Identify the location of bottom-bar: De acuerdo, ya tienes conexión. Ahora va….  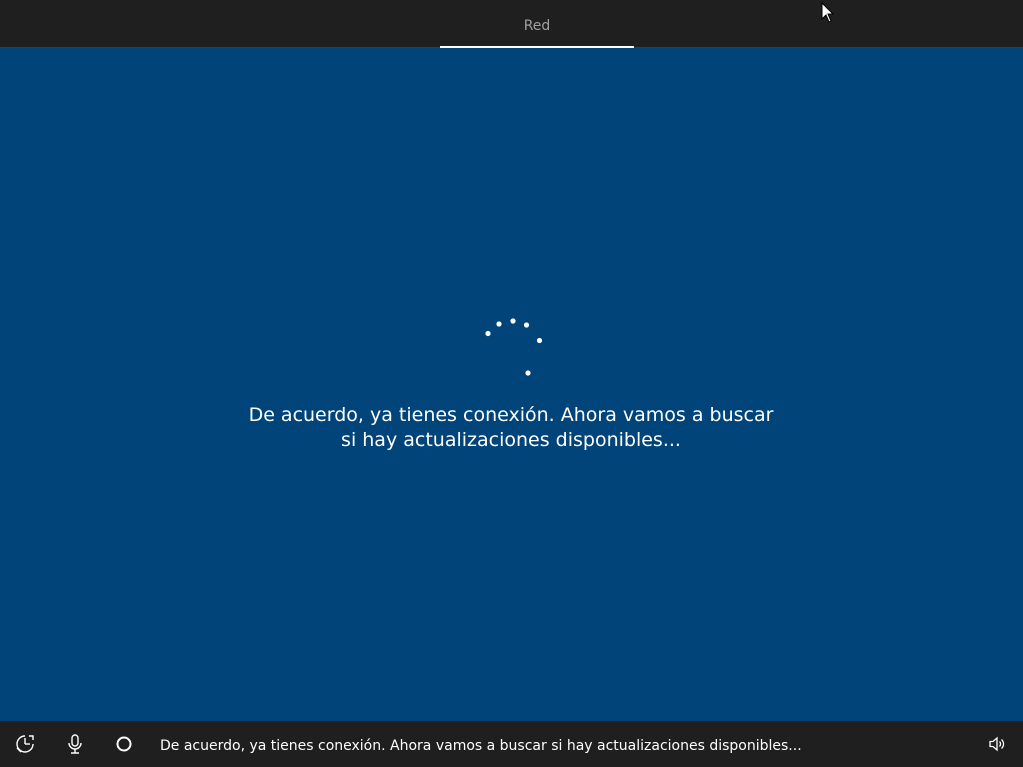
(511, 744).